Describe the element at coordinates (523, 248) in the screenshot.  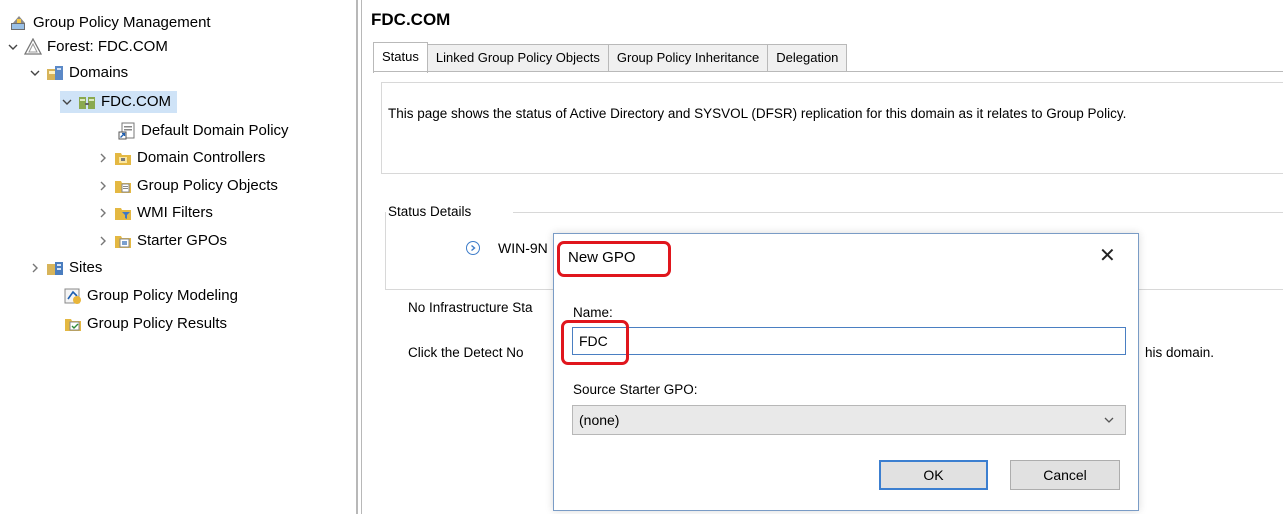
I see `domain-controller-name: WIN-9N` at that location.